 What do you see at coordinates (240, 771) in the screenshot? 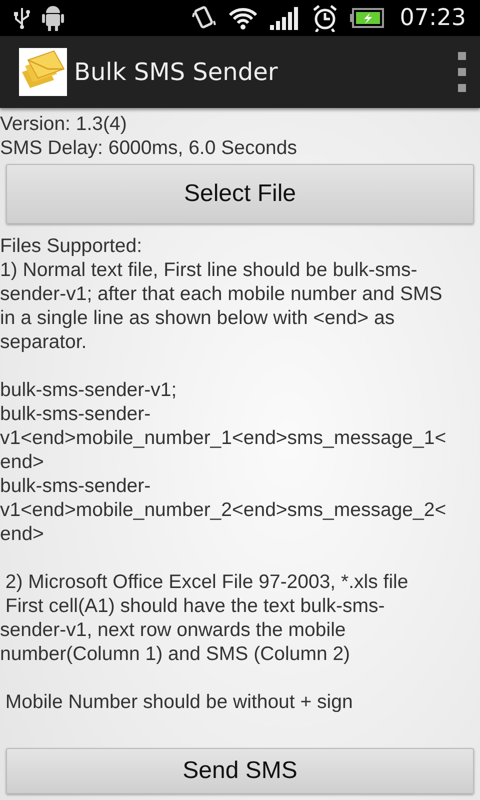
I see `send-sms-button: Send SMS` at bounding box center [240, 771].